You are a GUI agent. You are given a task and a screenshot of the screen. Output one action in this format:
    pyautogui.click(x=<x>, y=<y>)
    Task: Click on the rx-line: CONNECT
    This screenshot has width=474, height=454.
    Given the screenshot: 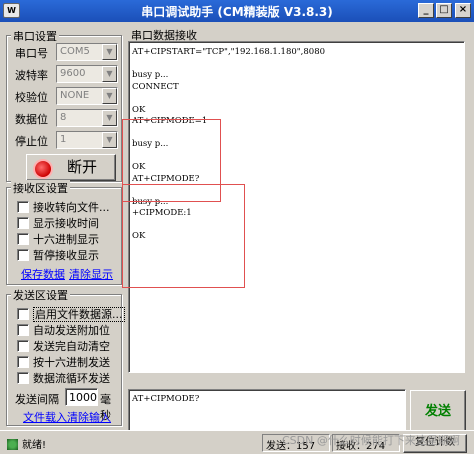 What is the action you would take?
    pyautogui.click(x=155, y=86)
    